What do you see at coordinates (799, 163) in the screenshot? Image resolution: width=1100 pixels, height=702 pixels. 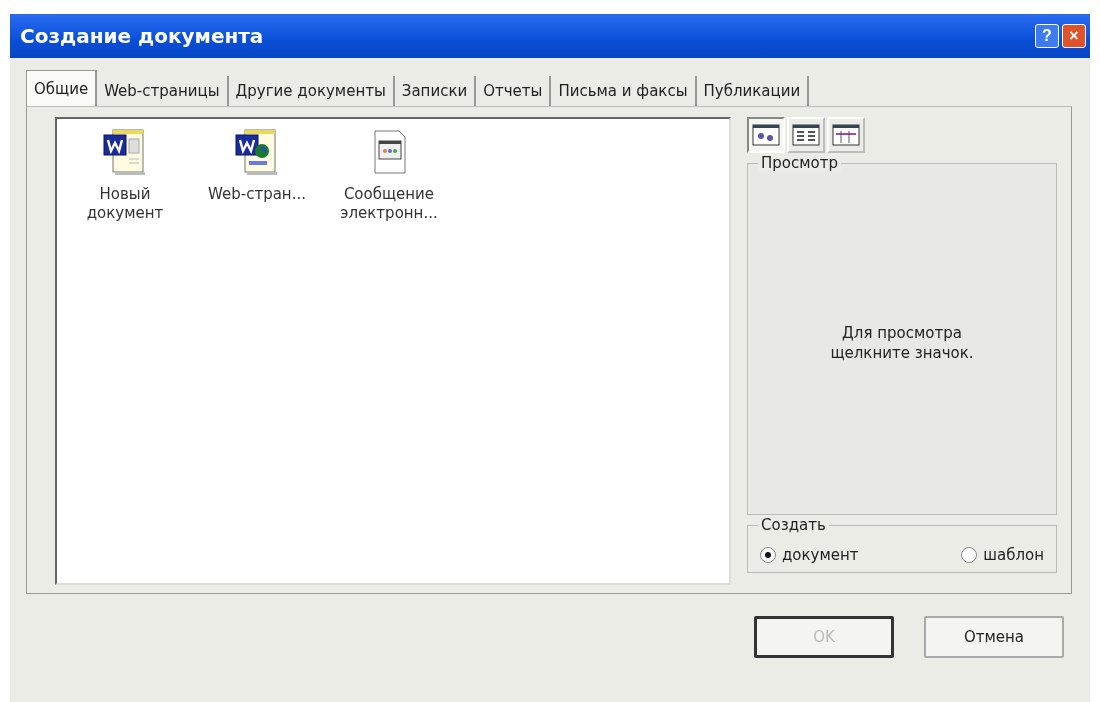 I see `group-title: Просмотр` at bounding box center [799, 163].